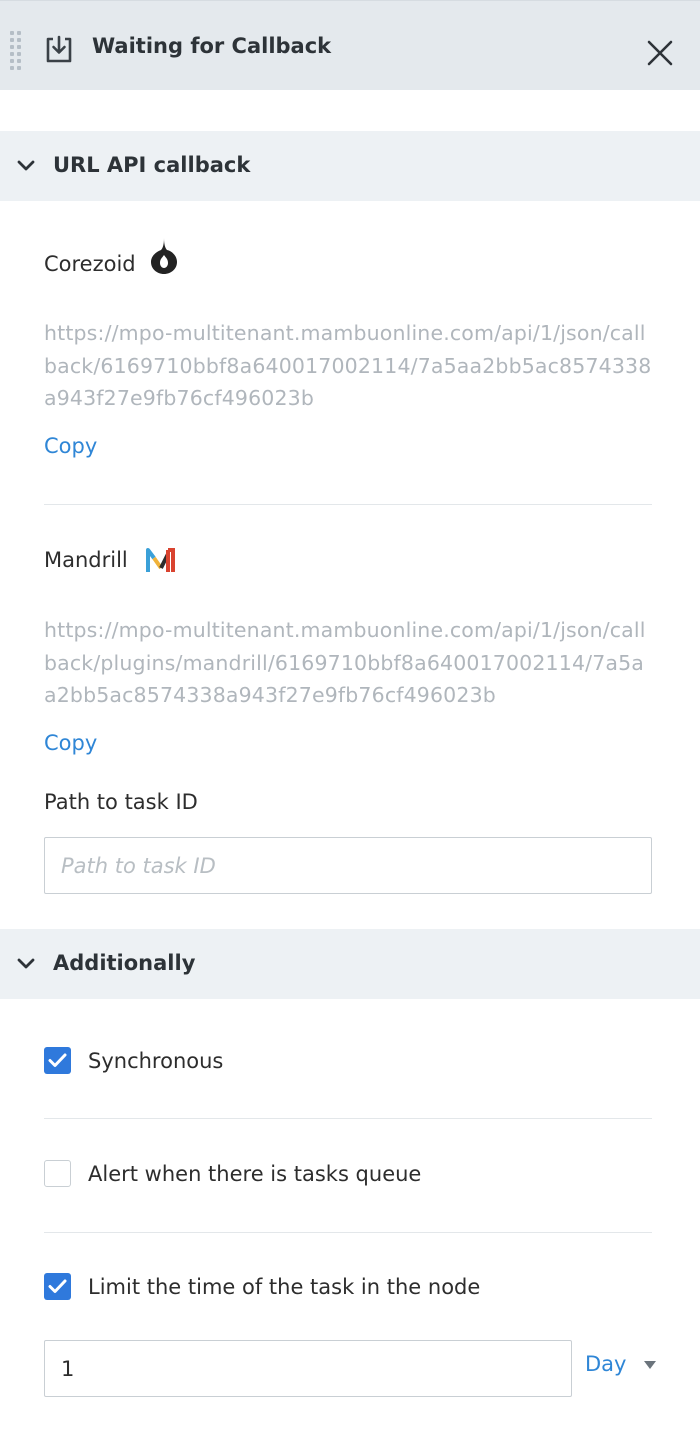 This screenshot has height=1434, width=700. What do you see at coordinates (70, 743) in the screenshot?
I see `mandrill-copy-link: Copy` at bounding box center [70, 743].